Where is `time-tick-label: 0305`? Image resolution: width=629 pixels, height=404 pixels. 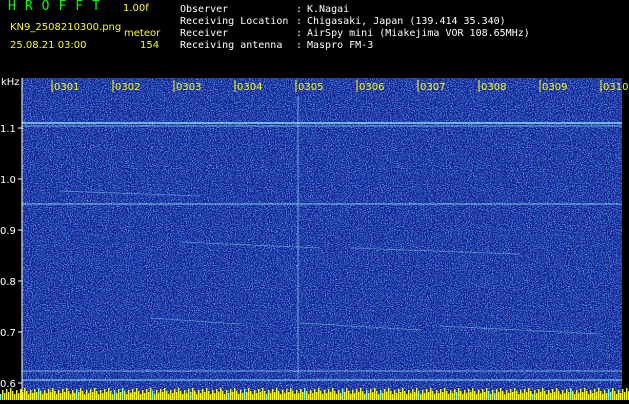
time-tick-label: 0305 is located at coordinates (310, 87).